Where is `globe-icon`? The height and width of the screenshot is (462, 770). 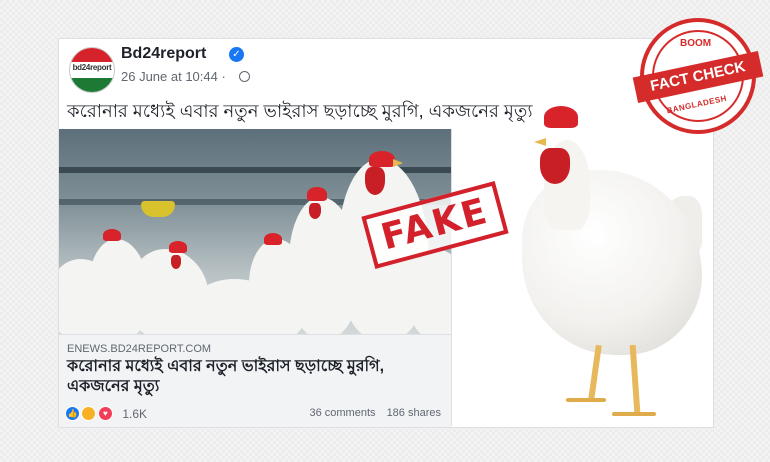 globe-icon is located at coordinates (244, 76).